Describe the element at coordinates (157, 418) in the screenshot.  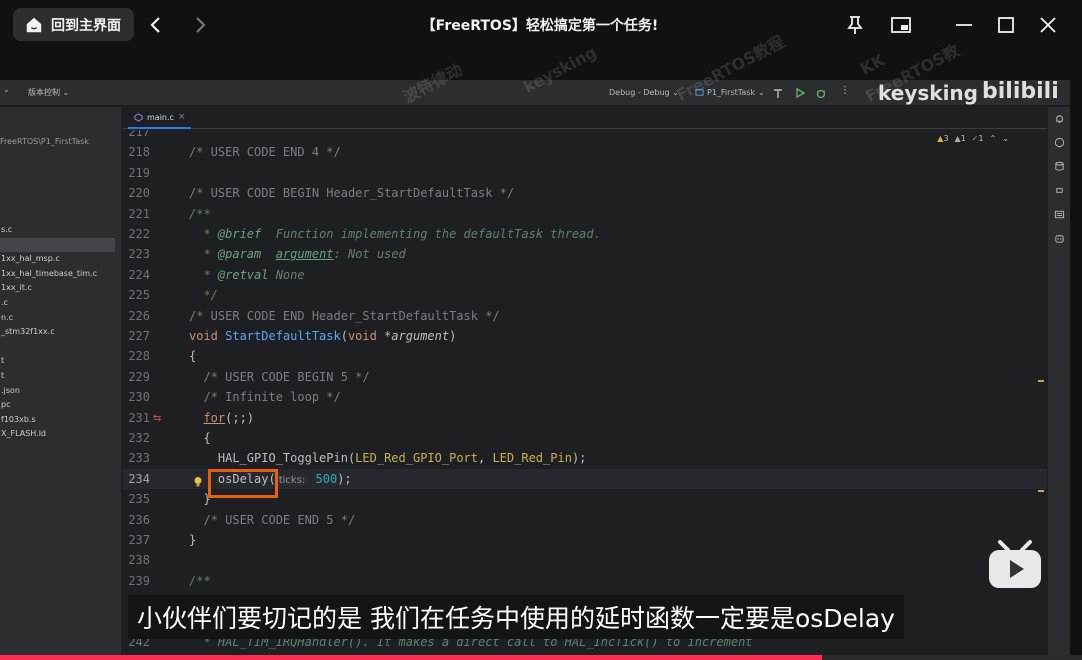
I see `implements-marker-icon: ⇆` at that location.